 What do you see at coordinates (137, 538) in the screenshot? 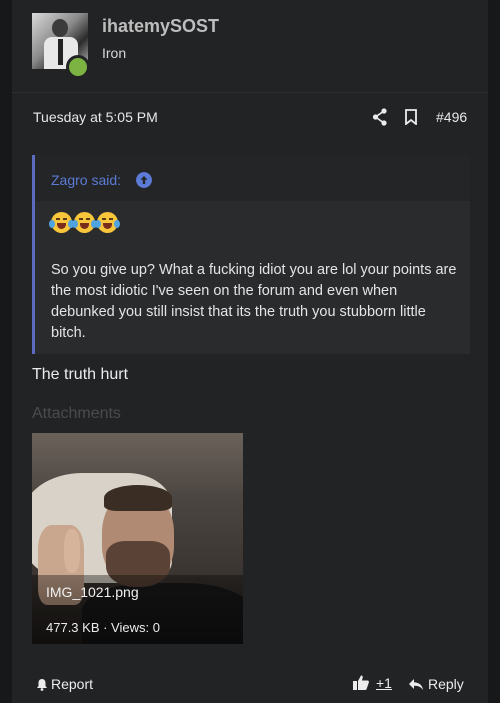
I see `attachment-thumbnail: IMG_1021.png 477.3 KB · Views: 0` at bounding box center [137, 538].